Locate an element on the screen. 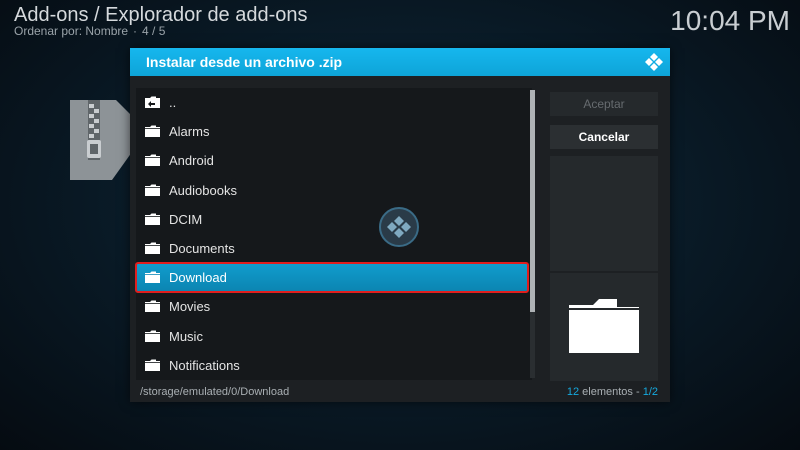 The image size is (800, 450). page-indicator: 4 / 5 is located at coordinates (154, 31).